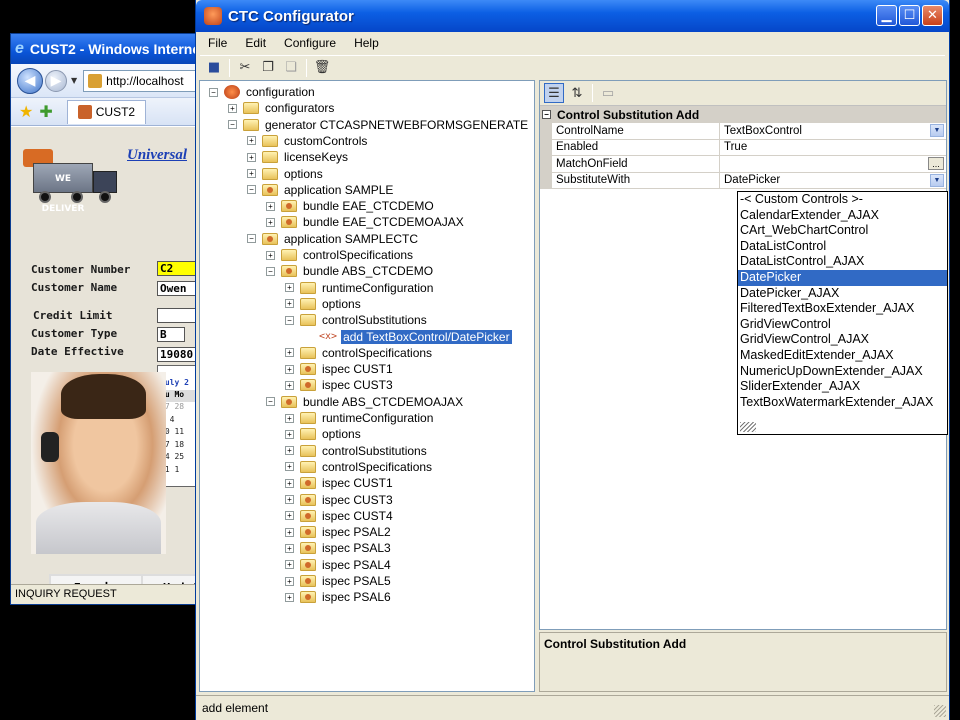 The image size is (960, 720). I want to click on dropdown-option: GridViewControl_AJAX, so click(842, 340).